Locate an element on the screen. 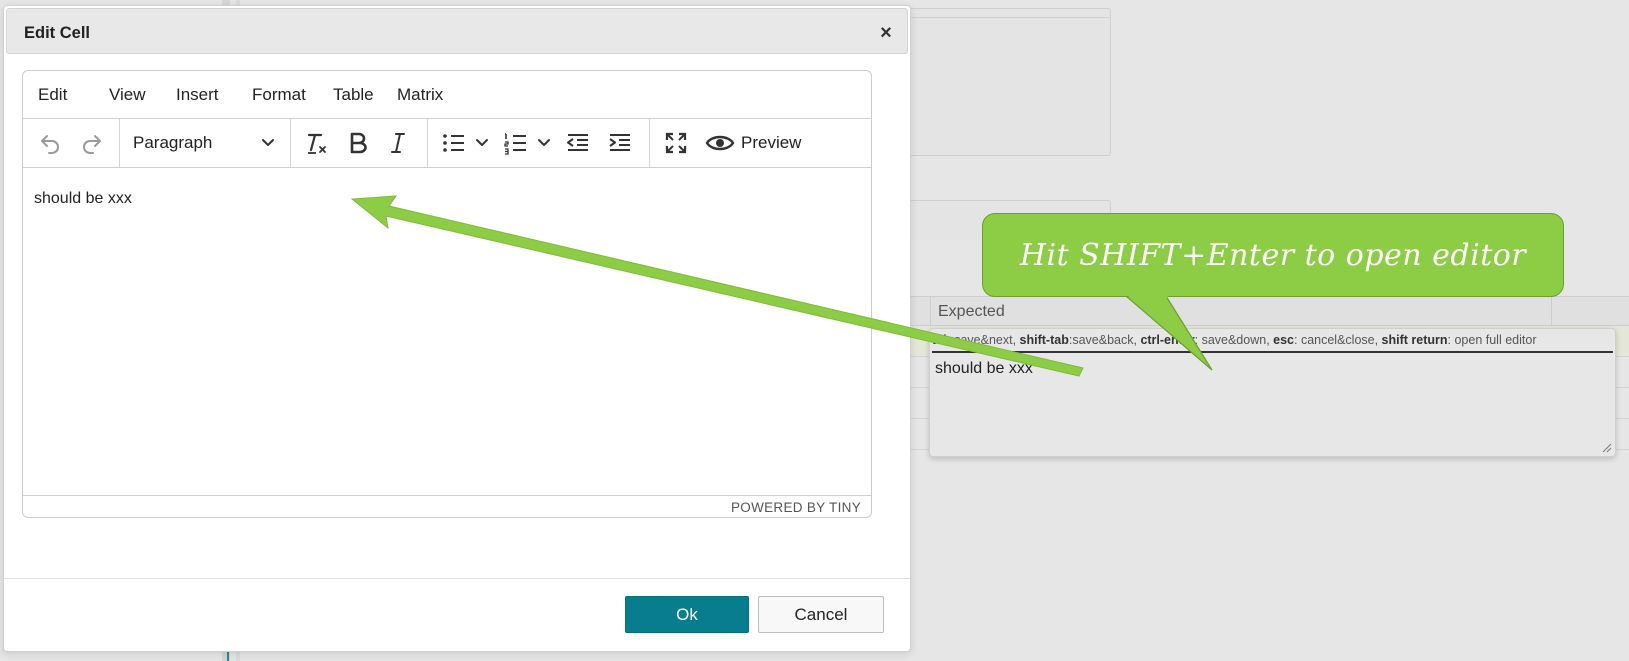  column-header-expected: Expected is located at coordinates (971, 311).